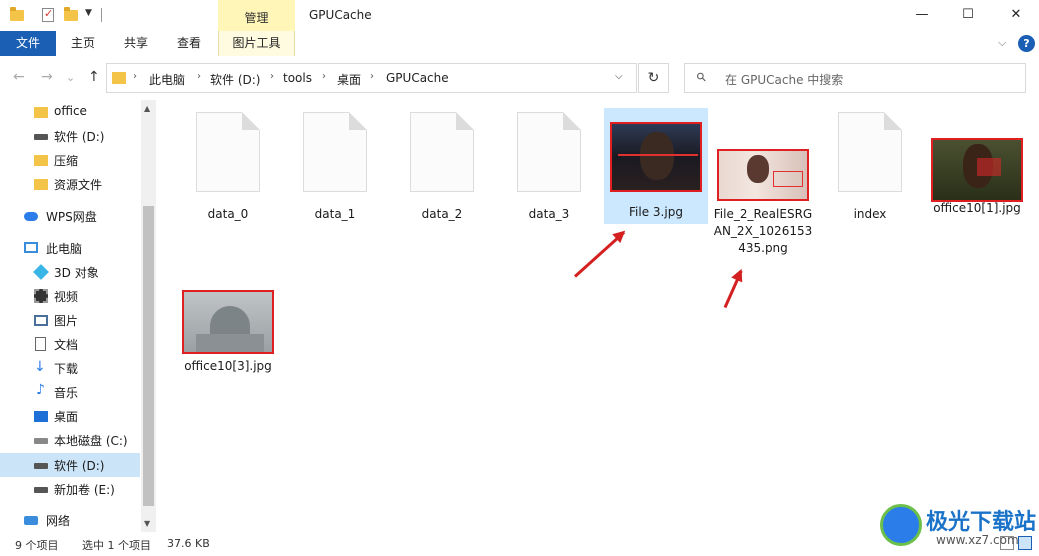 The height and width of the screenshot is (556, 1039). I want to click on sidebar-item-resources: 资源文件, so click(70, 184).